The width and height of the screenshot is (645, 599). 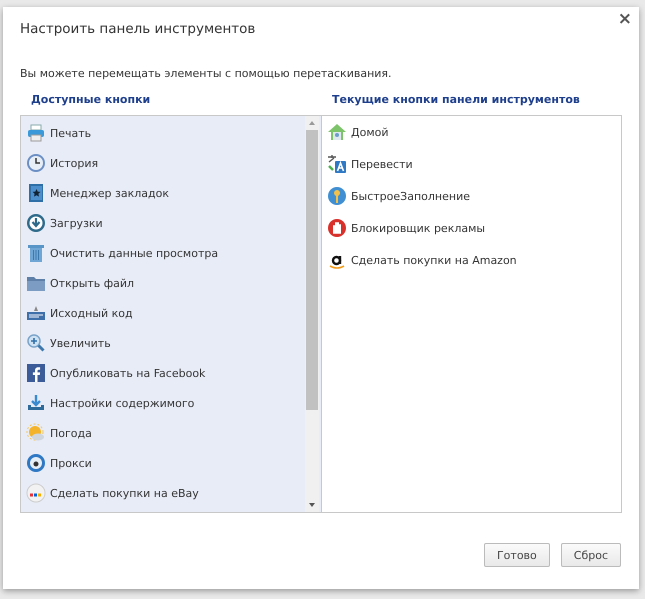 What do you see at coordinates (163, 283) in the screenshot?
I see `toolbar-button-item: Открыть файл` at bounding box center [163, 283].